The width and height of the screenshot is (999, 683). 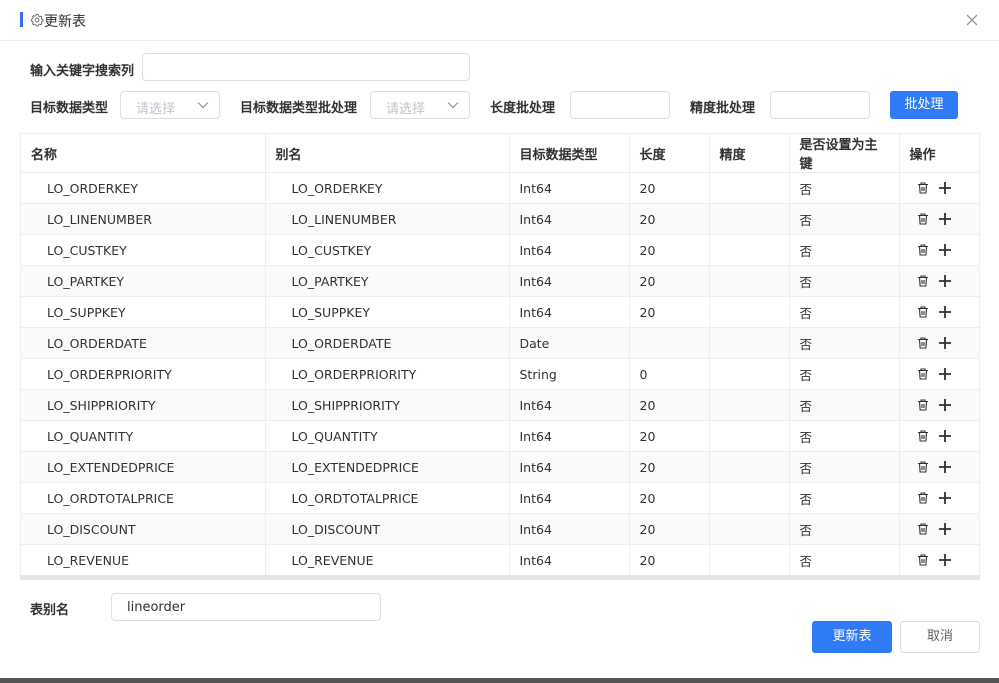 What do you see at coordinates (420, 105) in the screenshot?
I see `batch-type-select: 请选择` at bounding box center [420, 105].